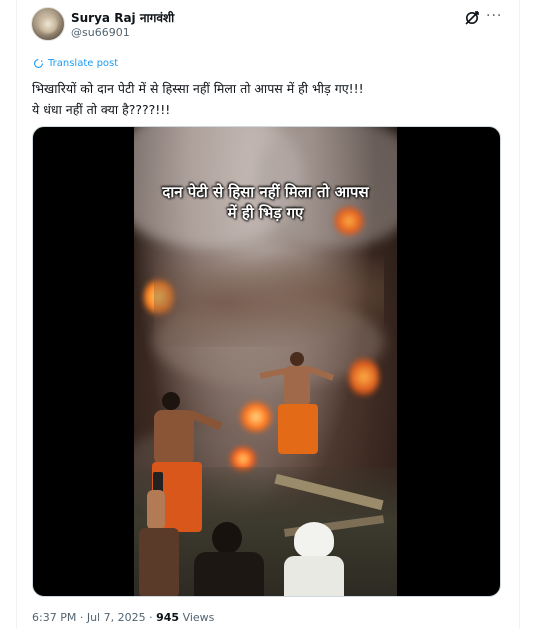 This screenshot has width=537, height=629. Describe the element at coordinates (122, 17) in the screenshot. I see `author-name: Surya Raj नागवंशी` at that location.